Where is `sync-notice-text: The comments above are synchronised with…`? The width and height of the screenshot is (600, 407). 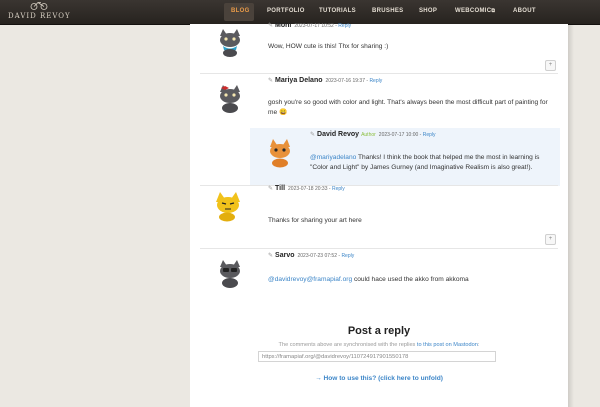
sync-notice-text: The comments above are synchronised with… is located at coordinates (347, 345).